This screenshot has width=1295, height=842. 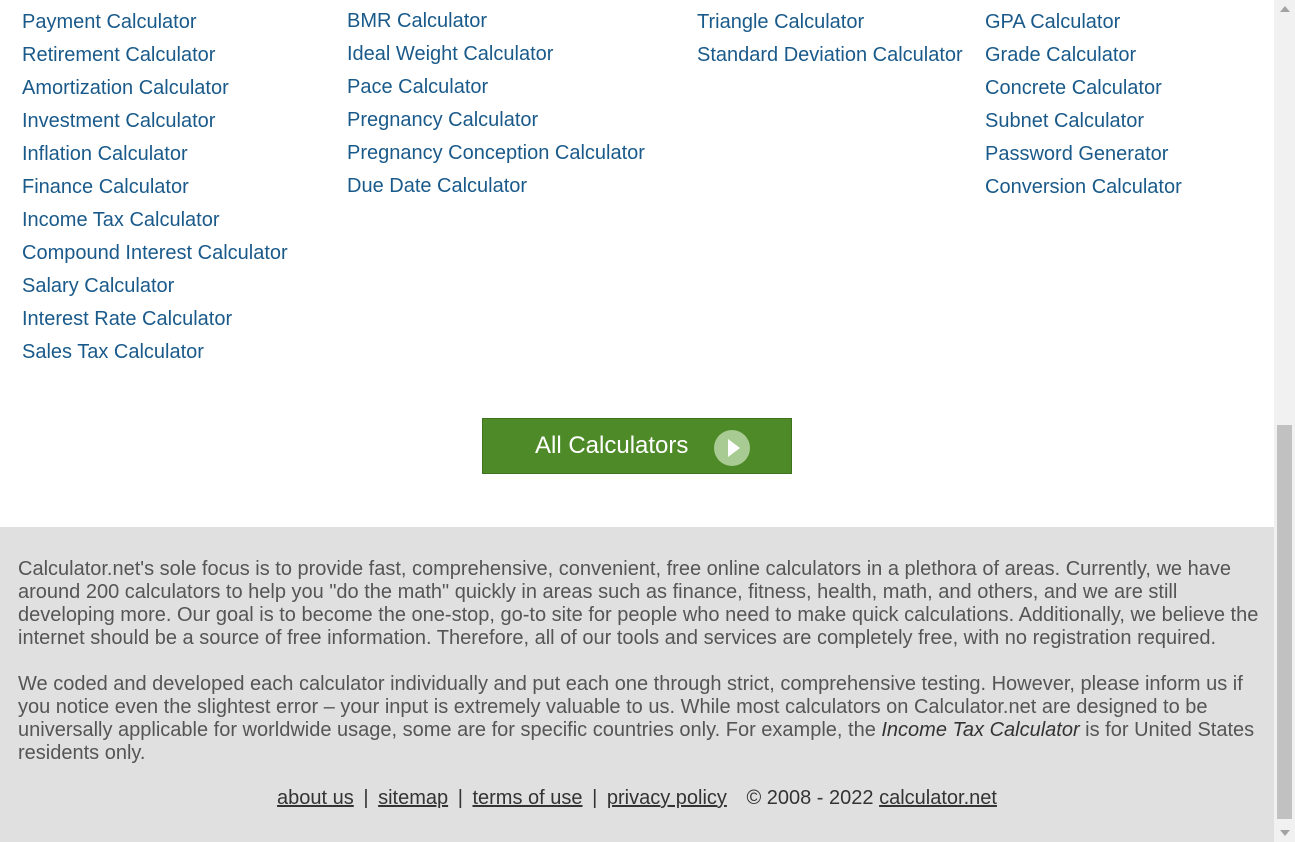 I want to click on all-calculators-label: All Calculators, so click(x=612, y=445).